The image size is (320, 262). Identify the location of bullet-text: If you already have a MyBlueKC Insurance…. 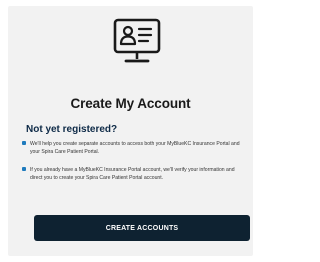
(132, 174).